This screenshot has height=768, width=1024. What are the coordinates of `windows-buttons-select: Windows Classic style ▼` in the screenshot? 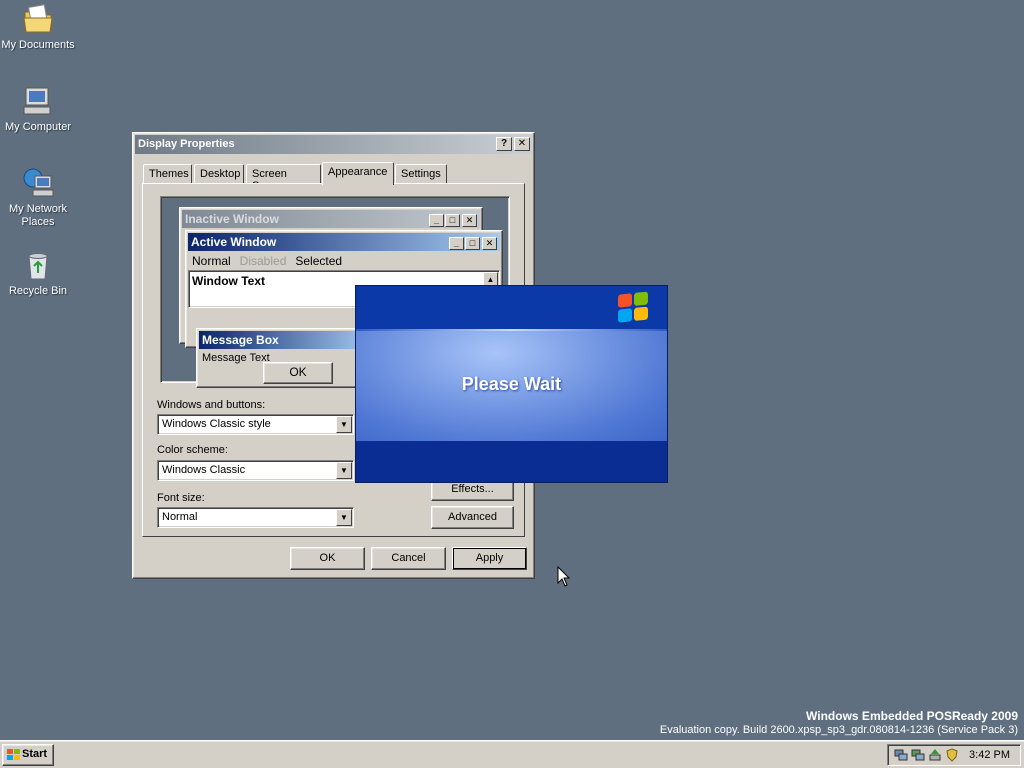 It's located at (255, 424).